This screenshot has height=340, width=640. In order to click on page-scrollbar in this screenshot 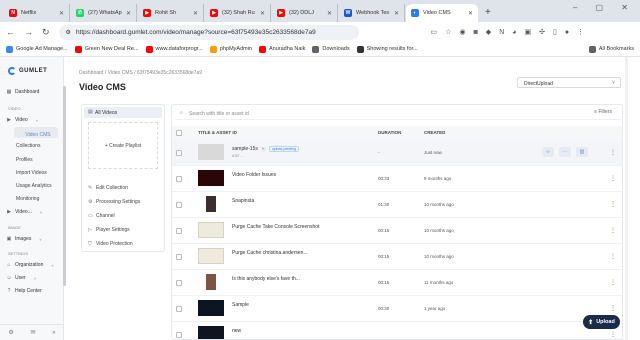, I will do `click(626, 198)`.